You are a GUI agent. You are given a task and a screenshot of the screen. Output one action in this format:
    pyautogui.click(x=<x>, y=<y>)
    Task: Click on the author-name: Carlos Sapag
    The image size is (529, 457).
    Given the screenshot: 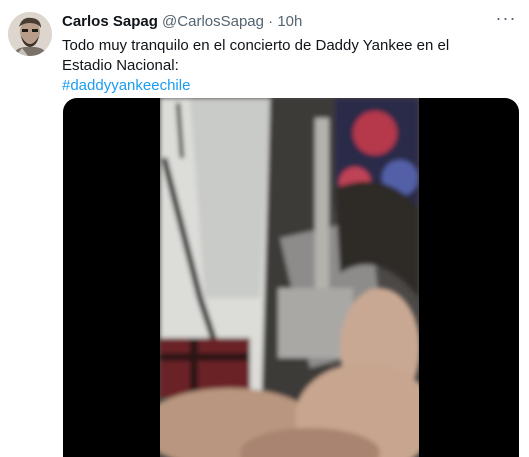 What is the action you would take?
    pyautogui.click(x=110, y=21)
    